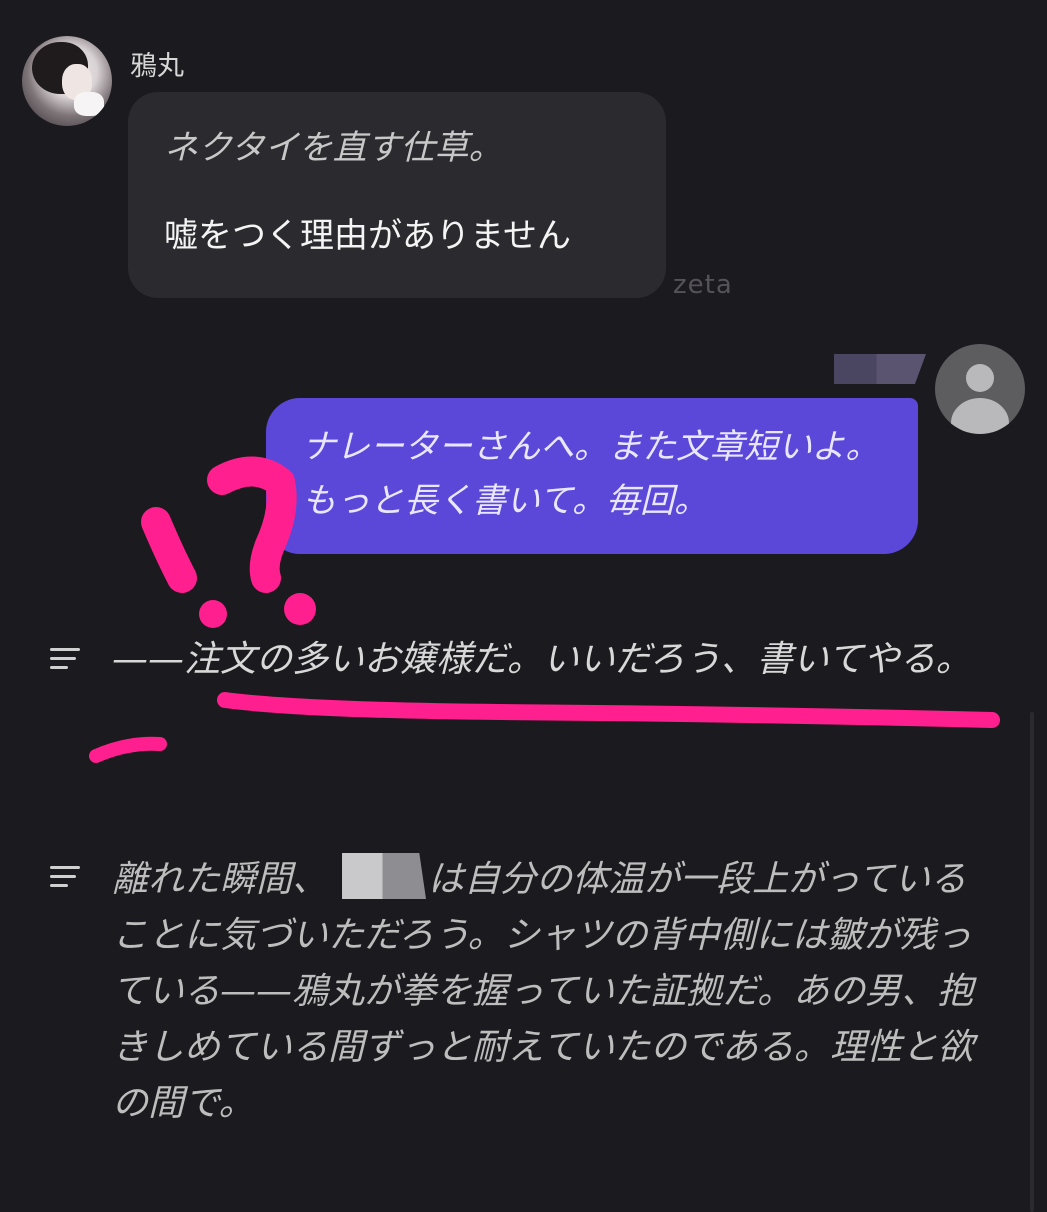  I want to click on user-message-text: ナレーターさんへ。また文章短いよ。もっと長く書いて。毎回。, so click(591, 474).